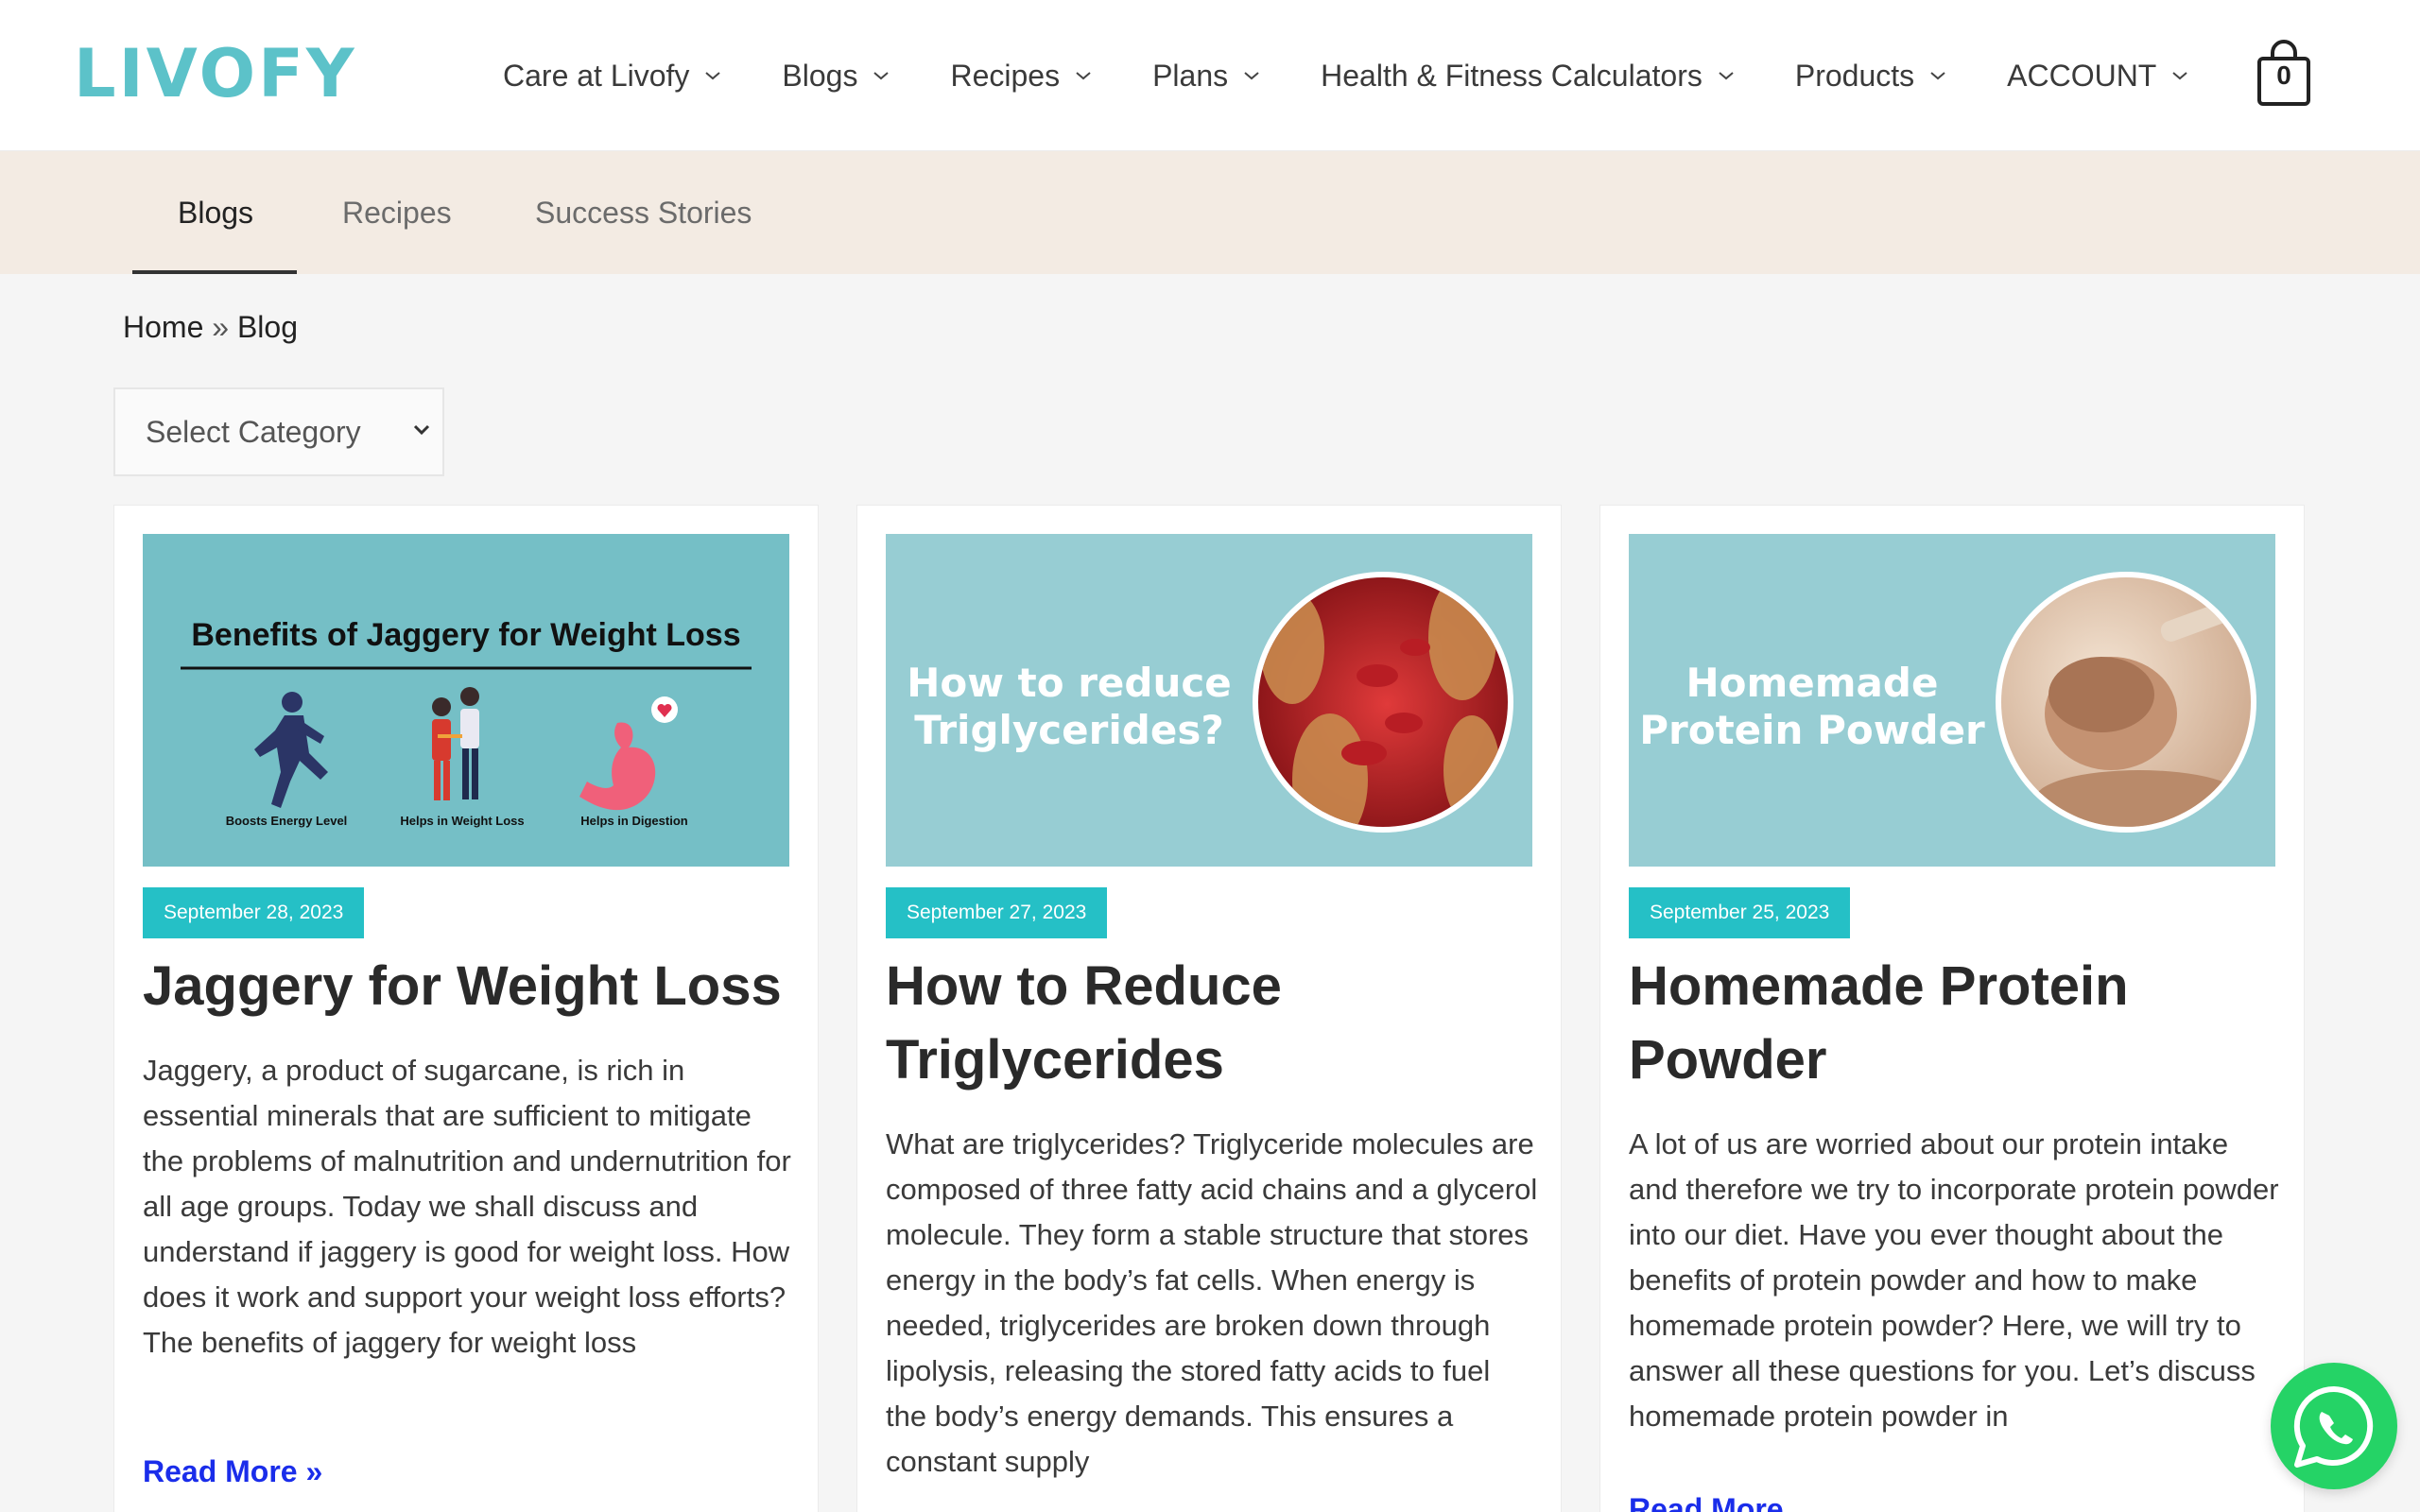 The image size is (2420, 1512). What do you see at coordinates (1068, 730) in the screenshot?
I see `thumbnail-text: Triglycerides?` at bounding box center [1068, 730].